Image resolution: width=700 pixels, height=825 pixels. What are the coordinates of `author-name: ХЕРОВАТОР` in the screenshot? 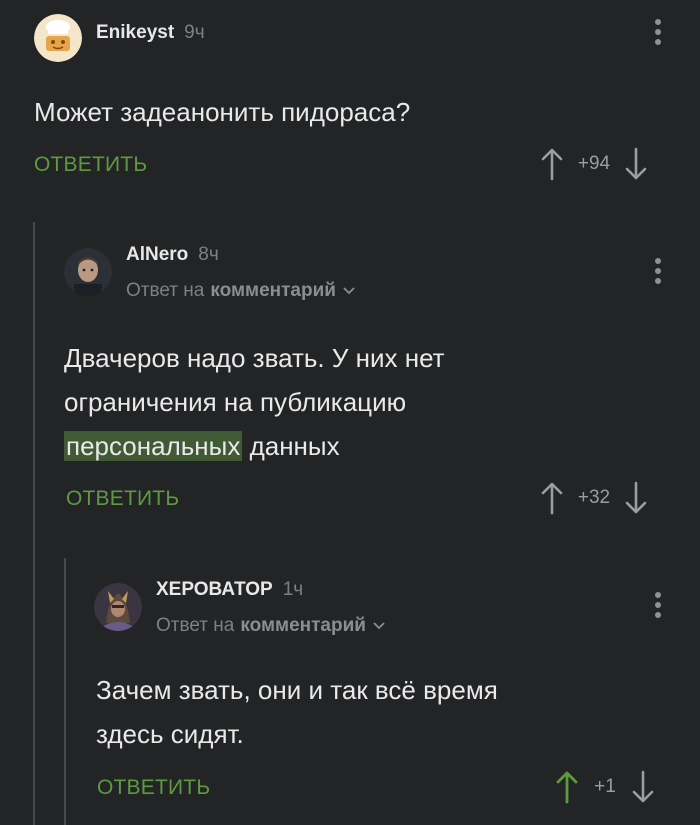 It's located at (214, 590).